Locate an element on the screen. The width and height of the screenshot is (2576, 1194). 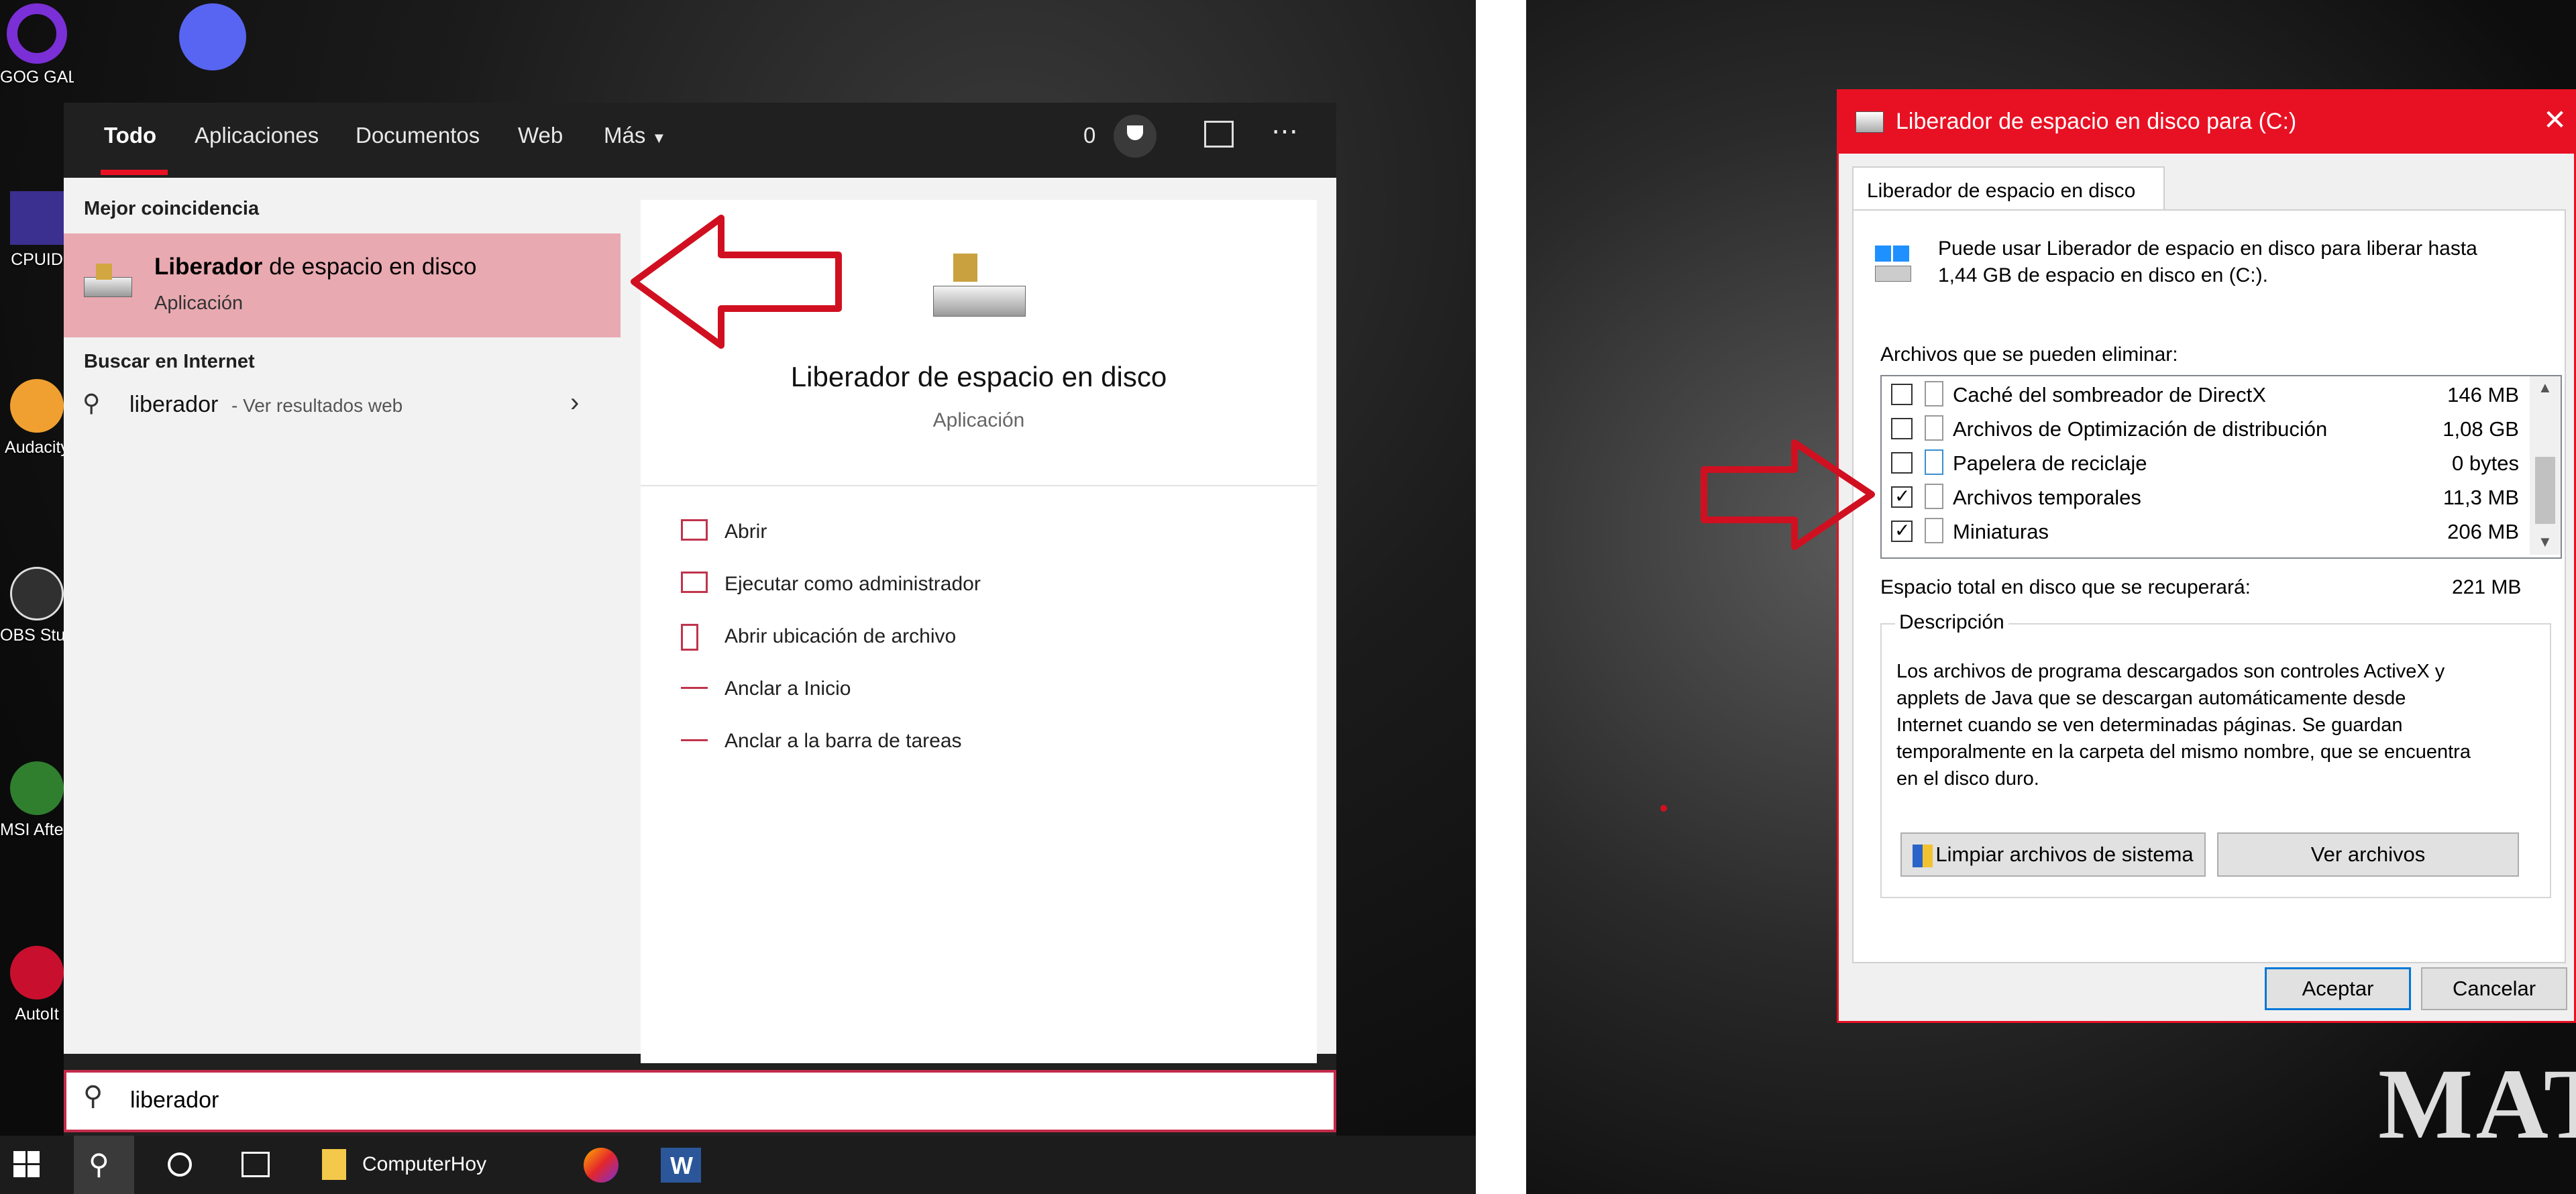
action-label: Anclar a Inicio is located at coordinates (787, 688).